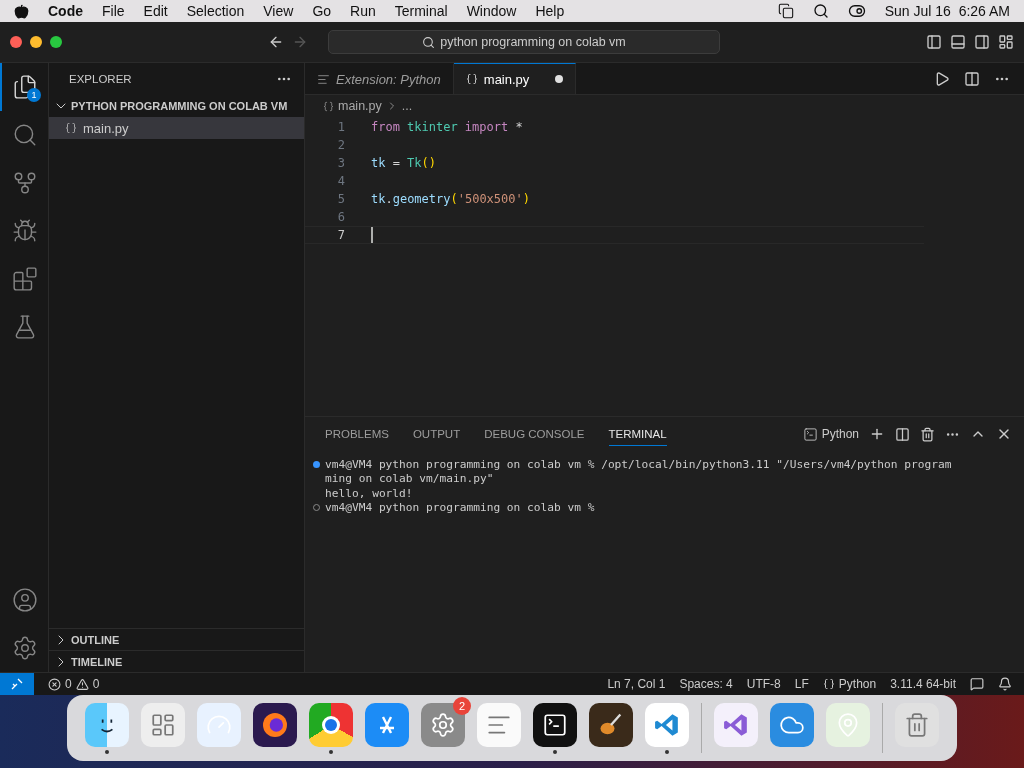 The image size is (1024, 768). What do you see at coordinates (25, 231) in the screenshot?
I see `run-debug-icon` at bounding box center [25, 231].